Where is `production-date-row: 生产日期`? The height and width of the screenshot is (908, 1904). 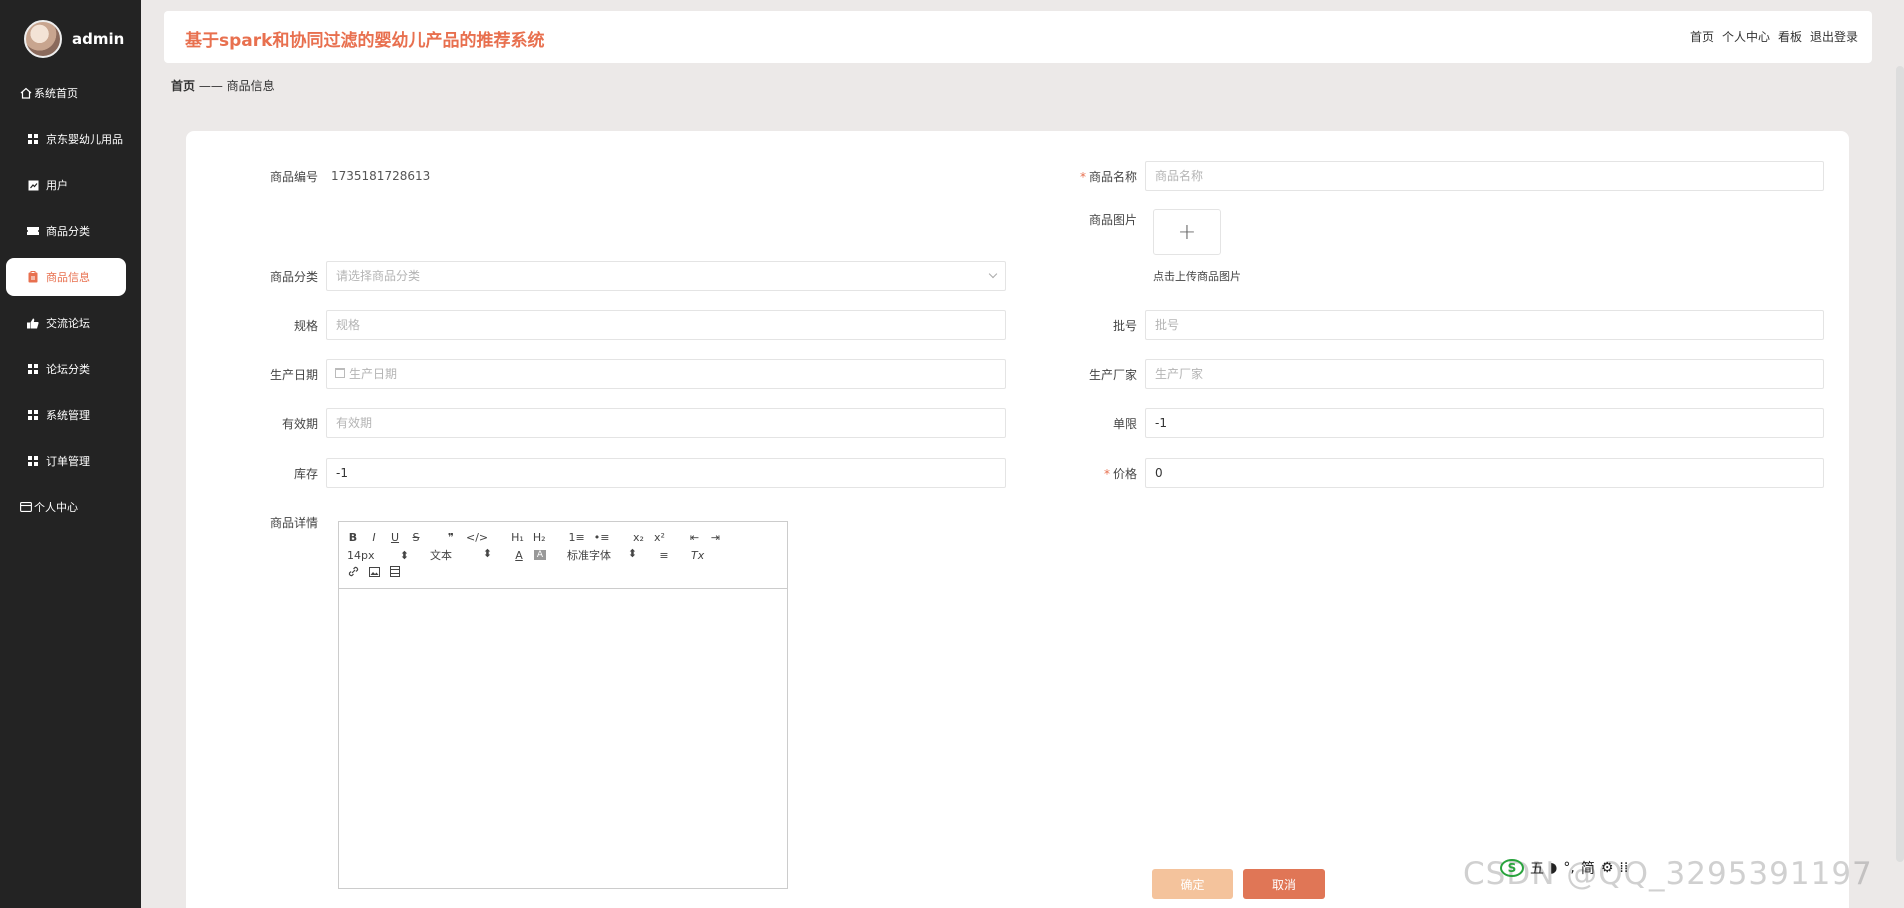 production-date-row: 生产日期 is located at coordinates (596, 374).